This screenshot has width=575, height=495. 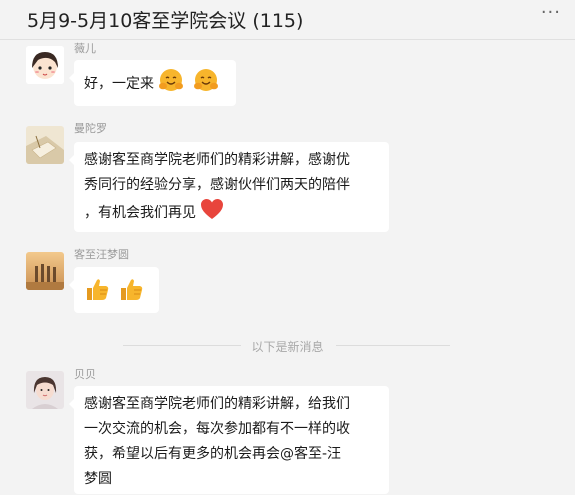 I want to click on message-text-line: 获，希望以后有更多的机会再会@客至-汪, so click(x=213, y=454).